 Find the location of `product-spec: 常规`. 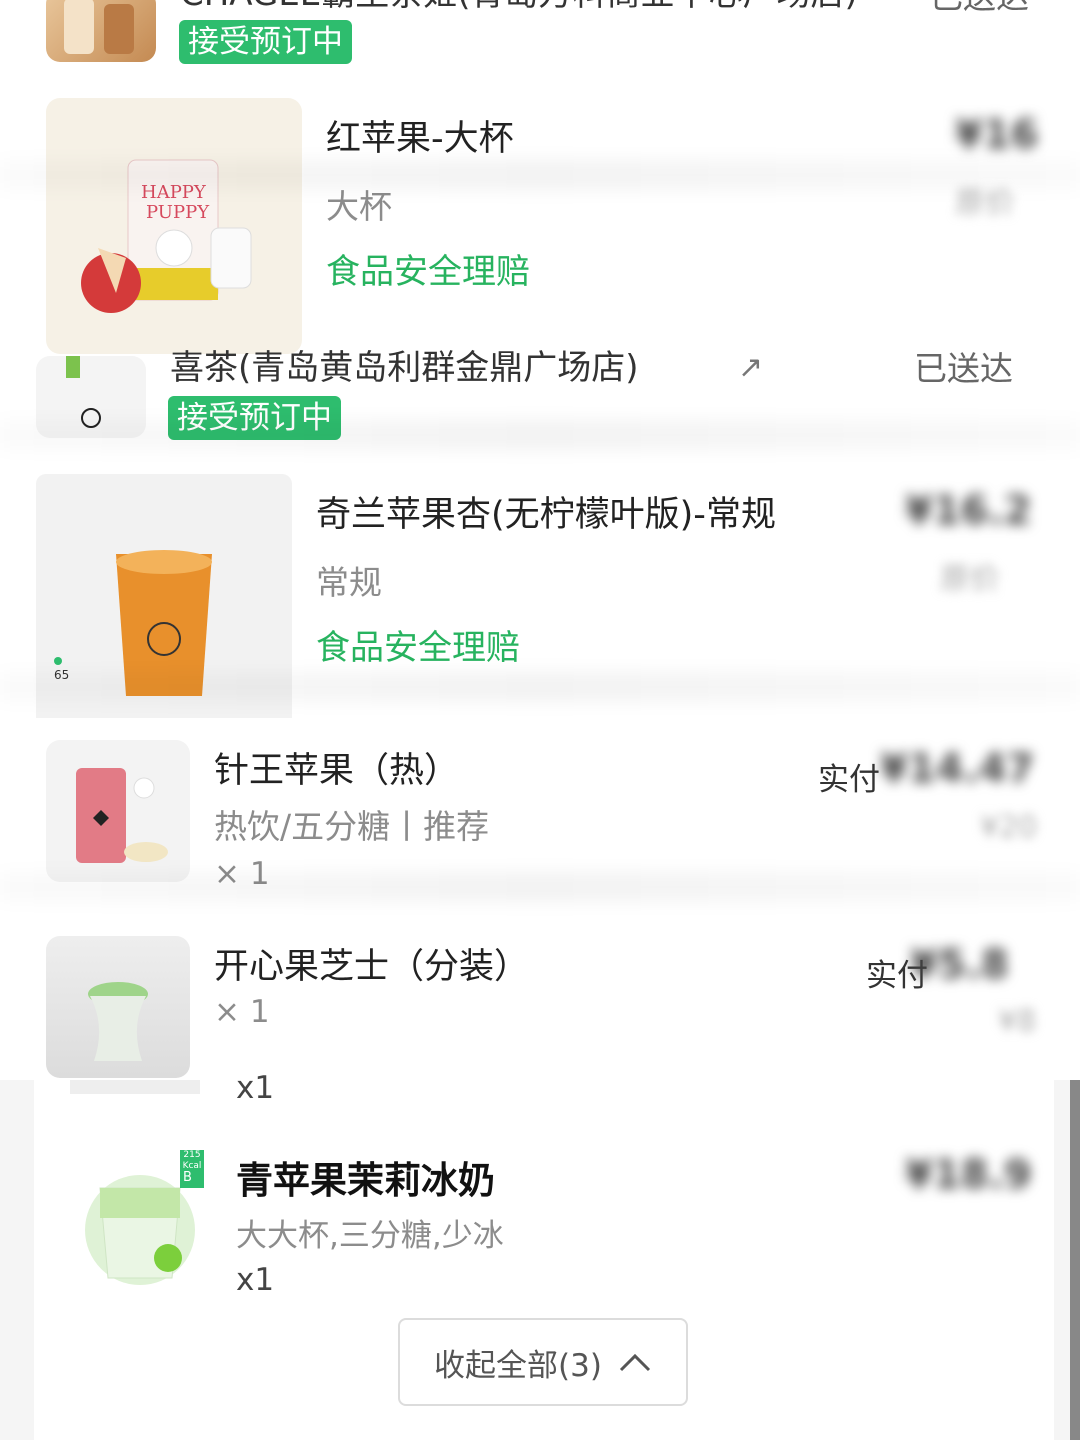

product-spec: 常规 is located at coordinates (349, 582).